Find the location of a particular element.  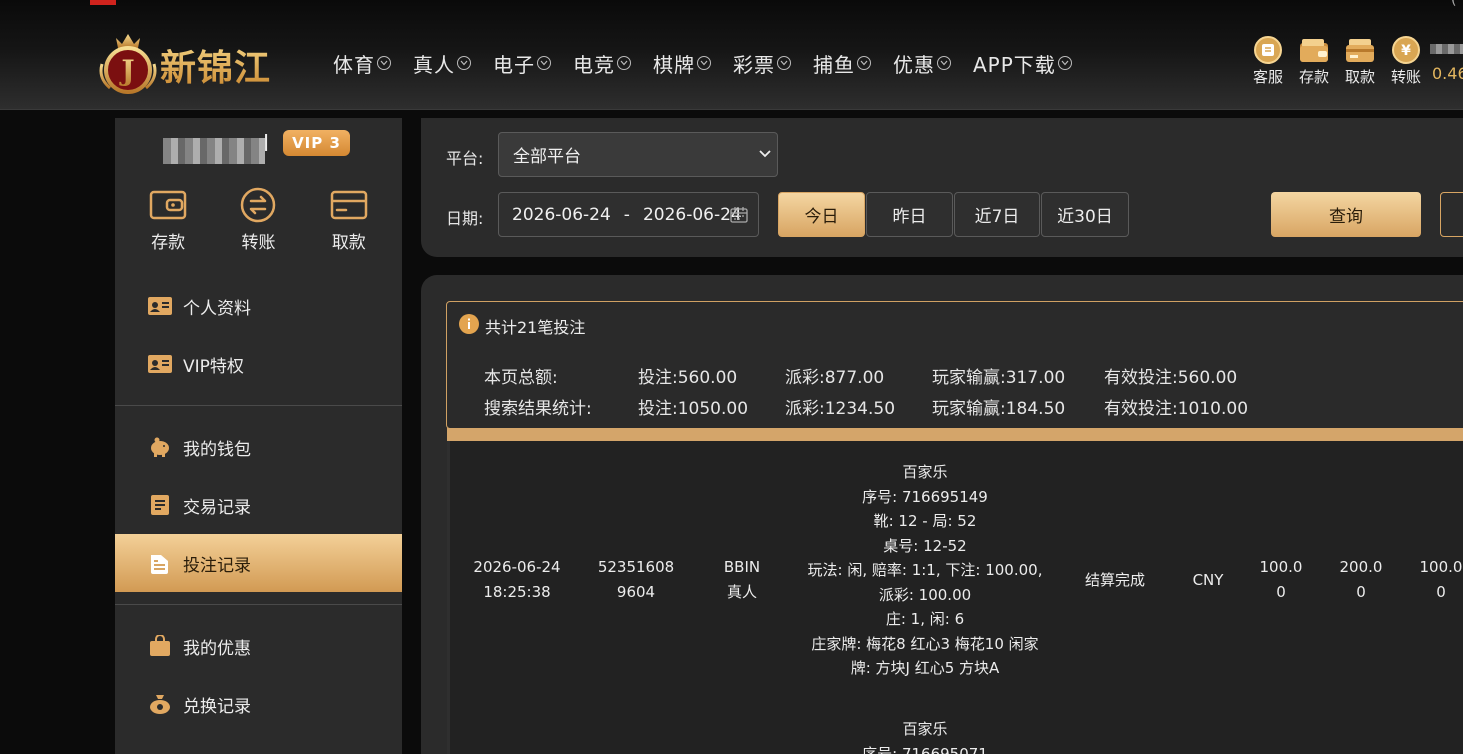

platform-select: 全部平台 is located at coordinates (638, 154).